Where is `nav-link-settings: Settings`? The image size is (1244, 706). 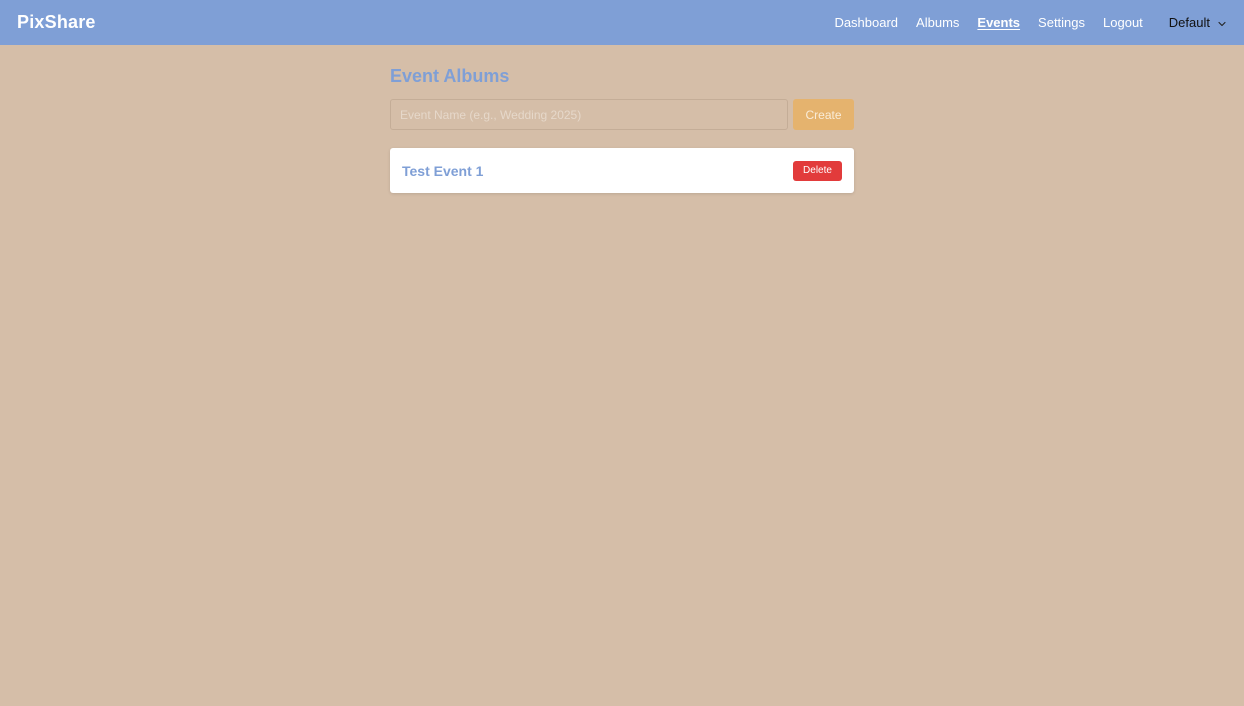
nav-link-settings: Settings is located at coordinates (1061, 22).